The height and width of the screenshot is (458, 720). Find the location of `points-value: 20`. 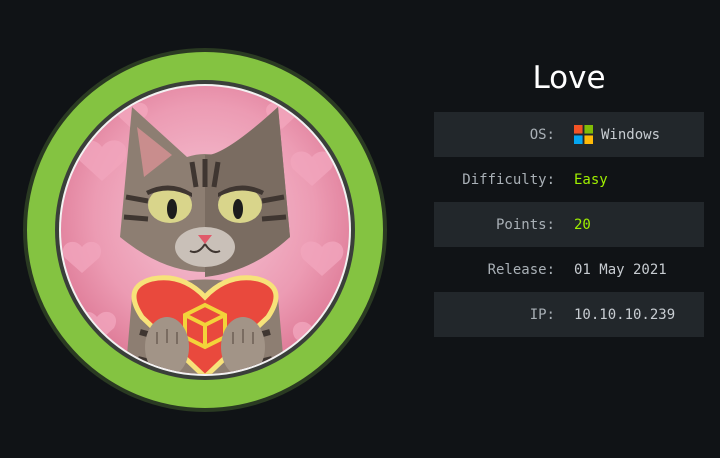

points-value: 20 is located at coordinates (582, 224).